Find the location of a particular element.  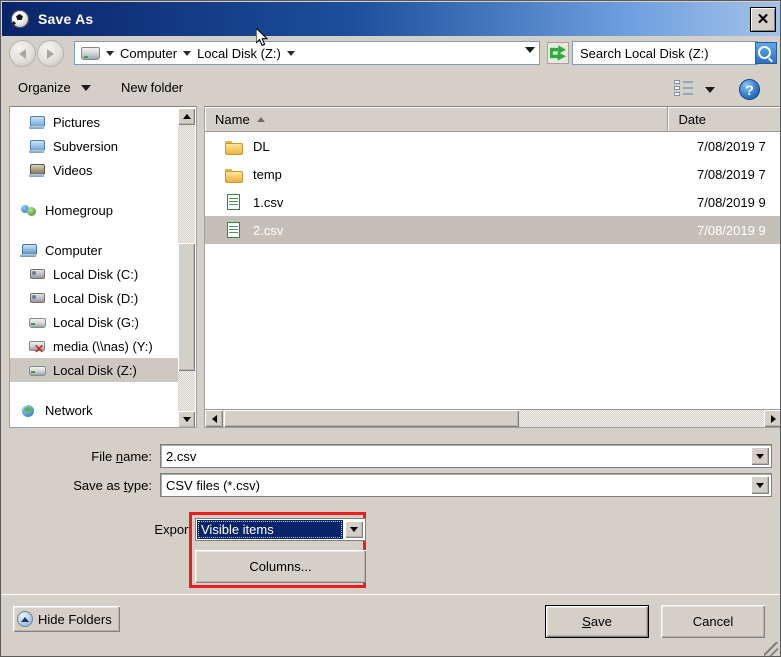

file-list-horizontal-scrollbar is located at coordinates (492, 418).